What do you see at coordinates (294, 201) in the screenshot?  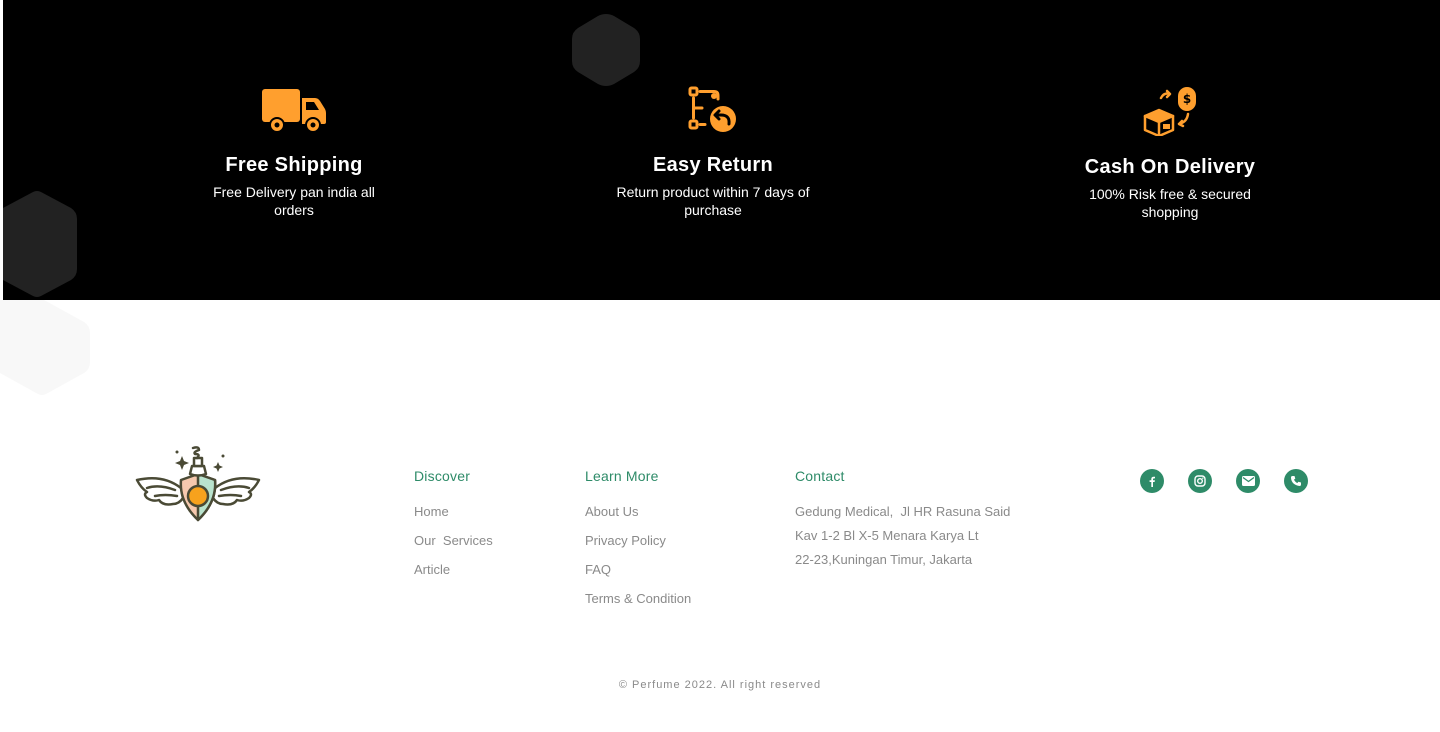 I see `feature-description: Free Delivery pan india all orders` at bounding box center [294, 201].